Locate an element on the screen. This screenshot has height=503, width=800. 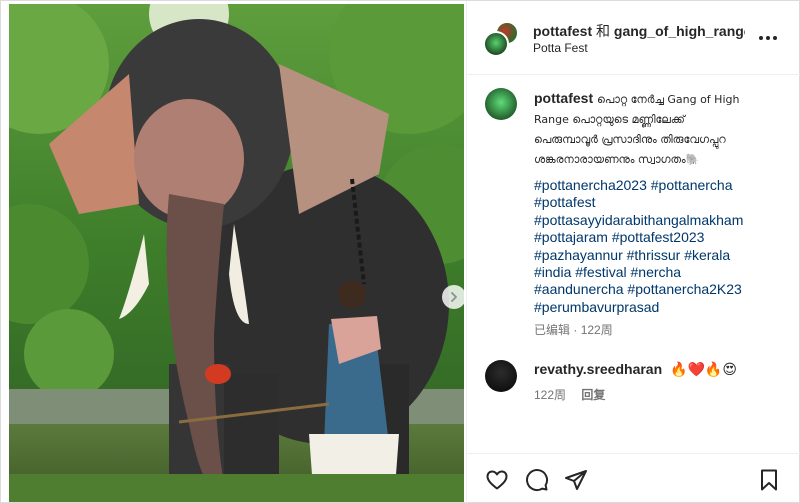
hashtag-line: #pottasayyidarabithangalmakham is located at coordinates (664, 220).